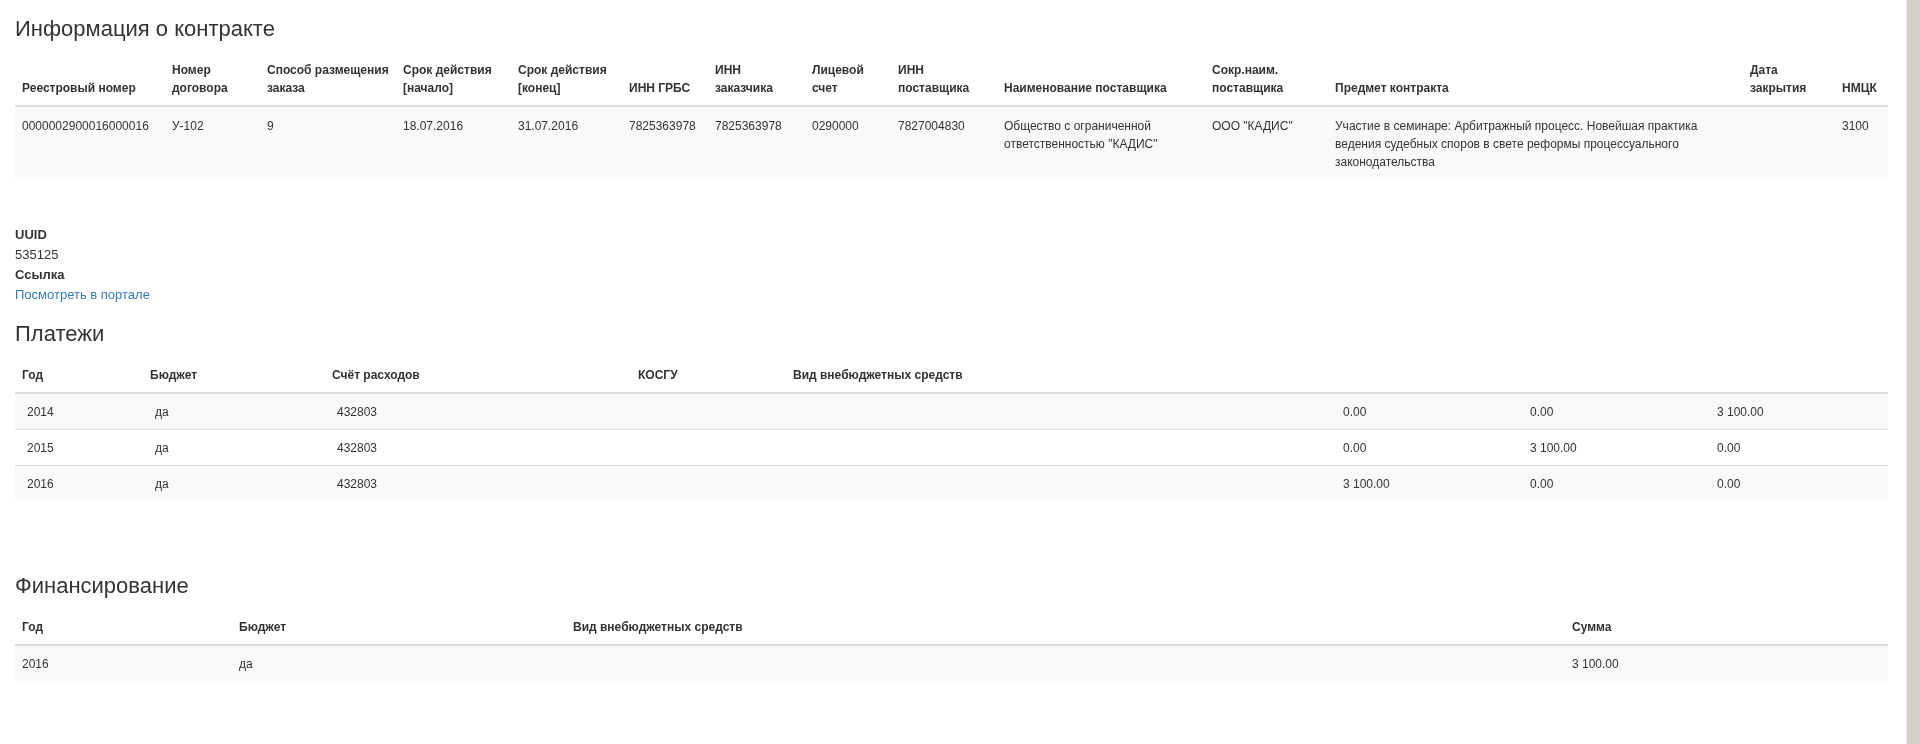  Describe the element at coordinates (328, 142) in the screenshot. I see `table-cell: 9` at that location.